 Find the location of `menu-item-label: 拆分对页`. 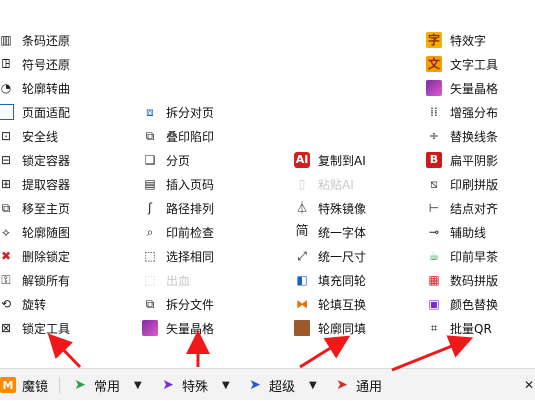

menu-item-label: 拆分对页 is located at coordinates (190, 112).